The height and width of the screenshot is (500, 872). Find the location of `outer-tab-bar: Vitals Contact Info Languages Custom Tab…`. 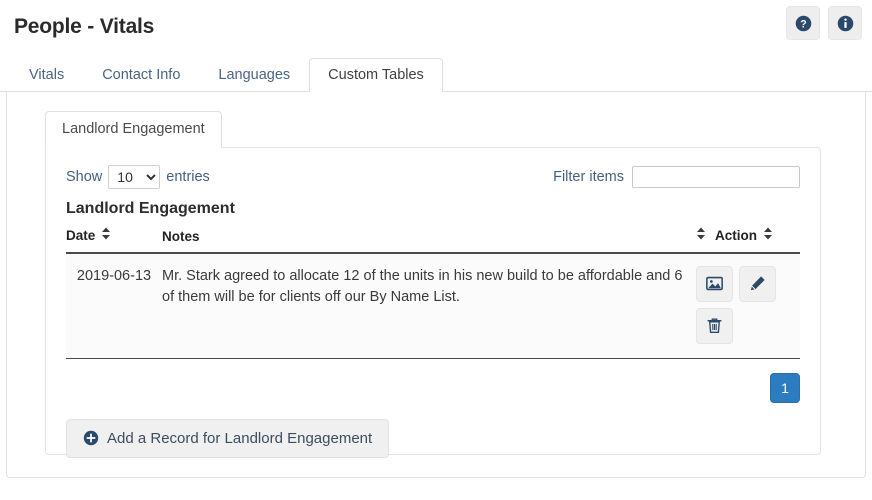

outer-tab-bar: Vitals Contact Info Languages Custom Tab… is located at coordinates (436, 73).